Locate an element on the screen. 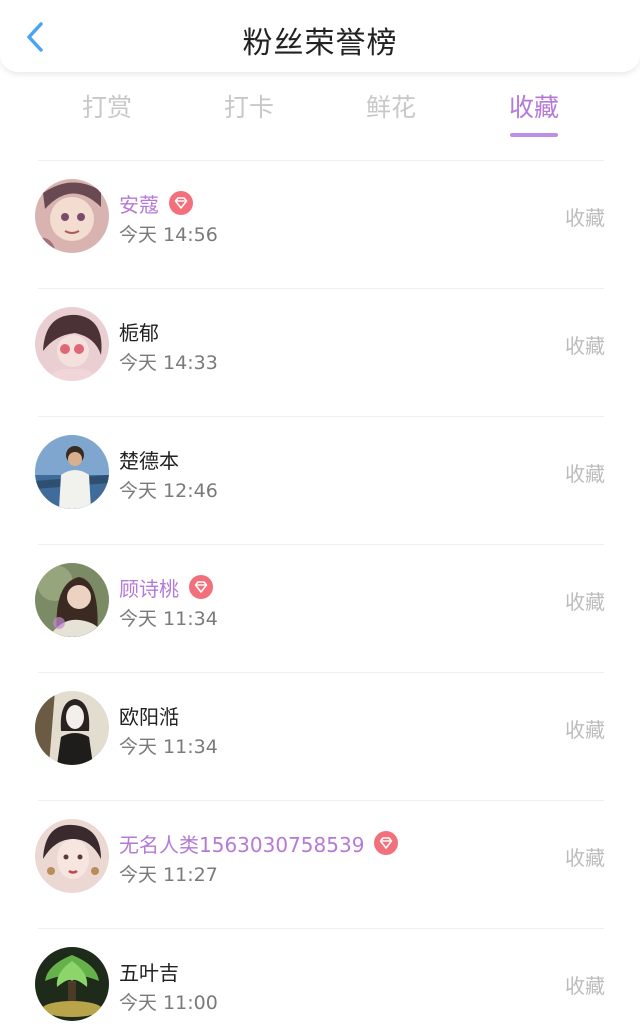 The image size is (640, 1025). name-line: 顾诗桃 is located at coordinates (166, 587).